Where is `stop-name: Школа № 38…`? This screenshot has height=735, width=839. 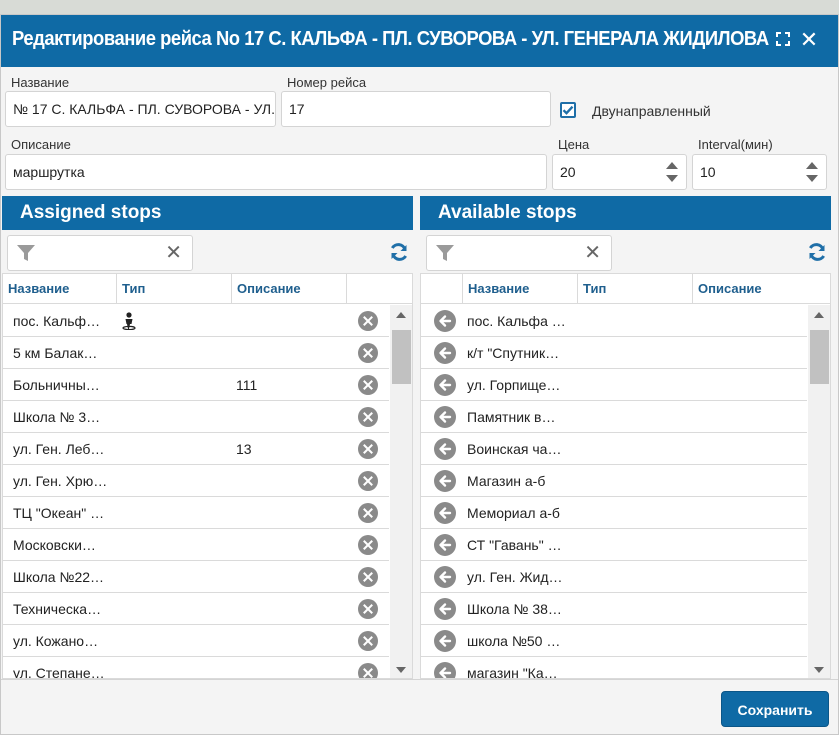
stop-name: Школа № 38… is located at coordinates (514, 609).